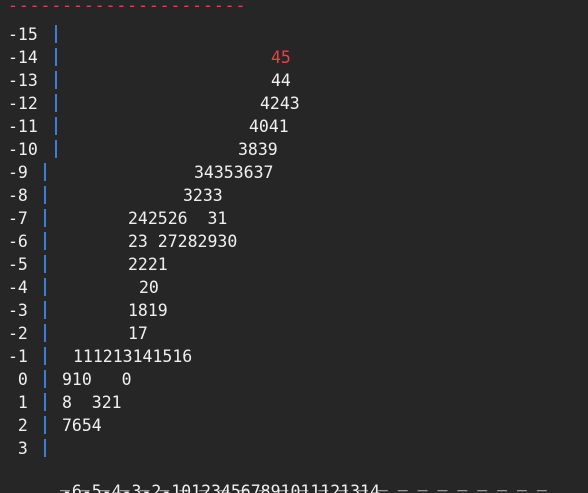 This screenshot has width=588, height=493. Describe the element at coordinates (18, 195) in the screenshot. I see `stem-label: -8` at that location.